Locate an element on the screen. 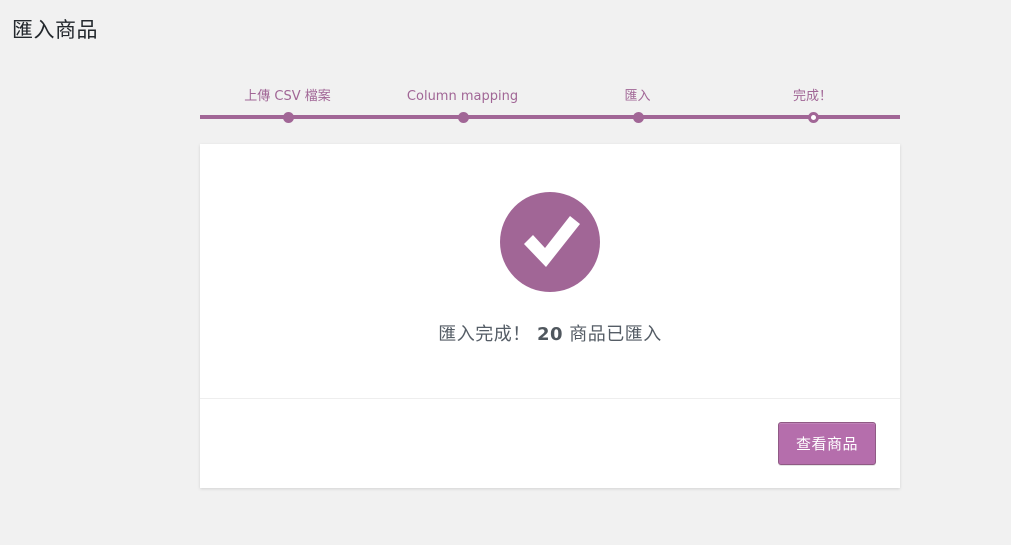  step-label: 上傳 CSV 檔案 is located at coordinates (287, 96).